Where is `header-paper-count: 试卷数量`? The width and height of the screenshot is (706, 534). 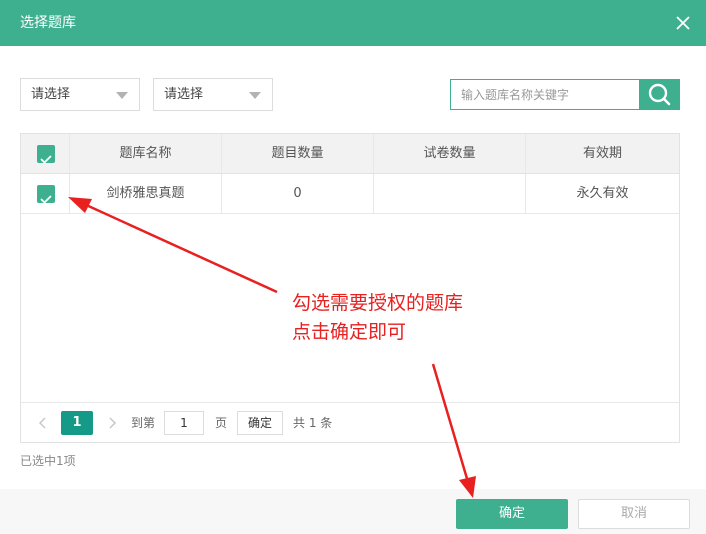 header-paper-count: 试卷数量 is located at coordinates (450, 153).